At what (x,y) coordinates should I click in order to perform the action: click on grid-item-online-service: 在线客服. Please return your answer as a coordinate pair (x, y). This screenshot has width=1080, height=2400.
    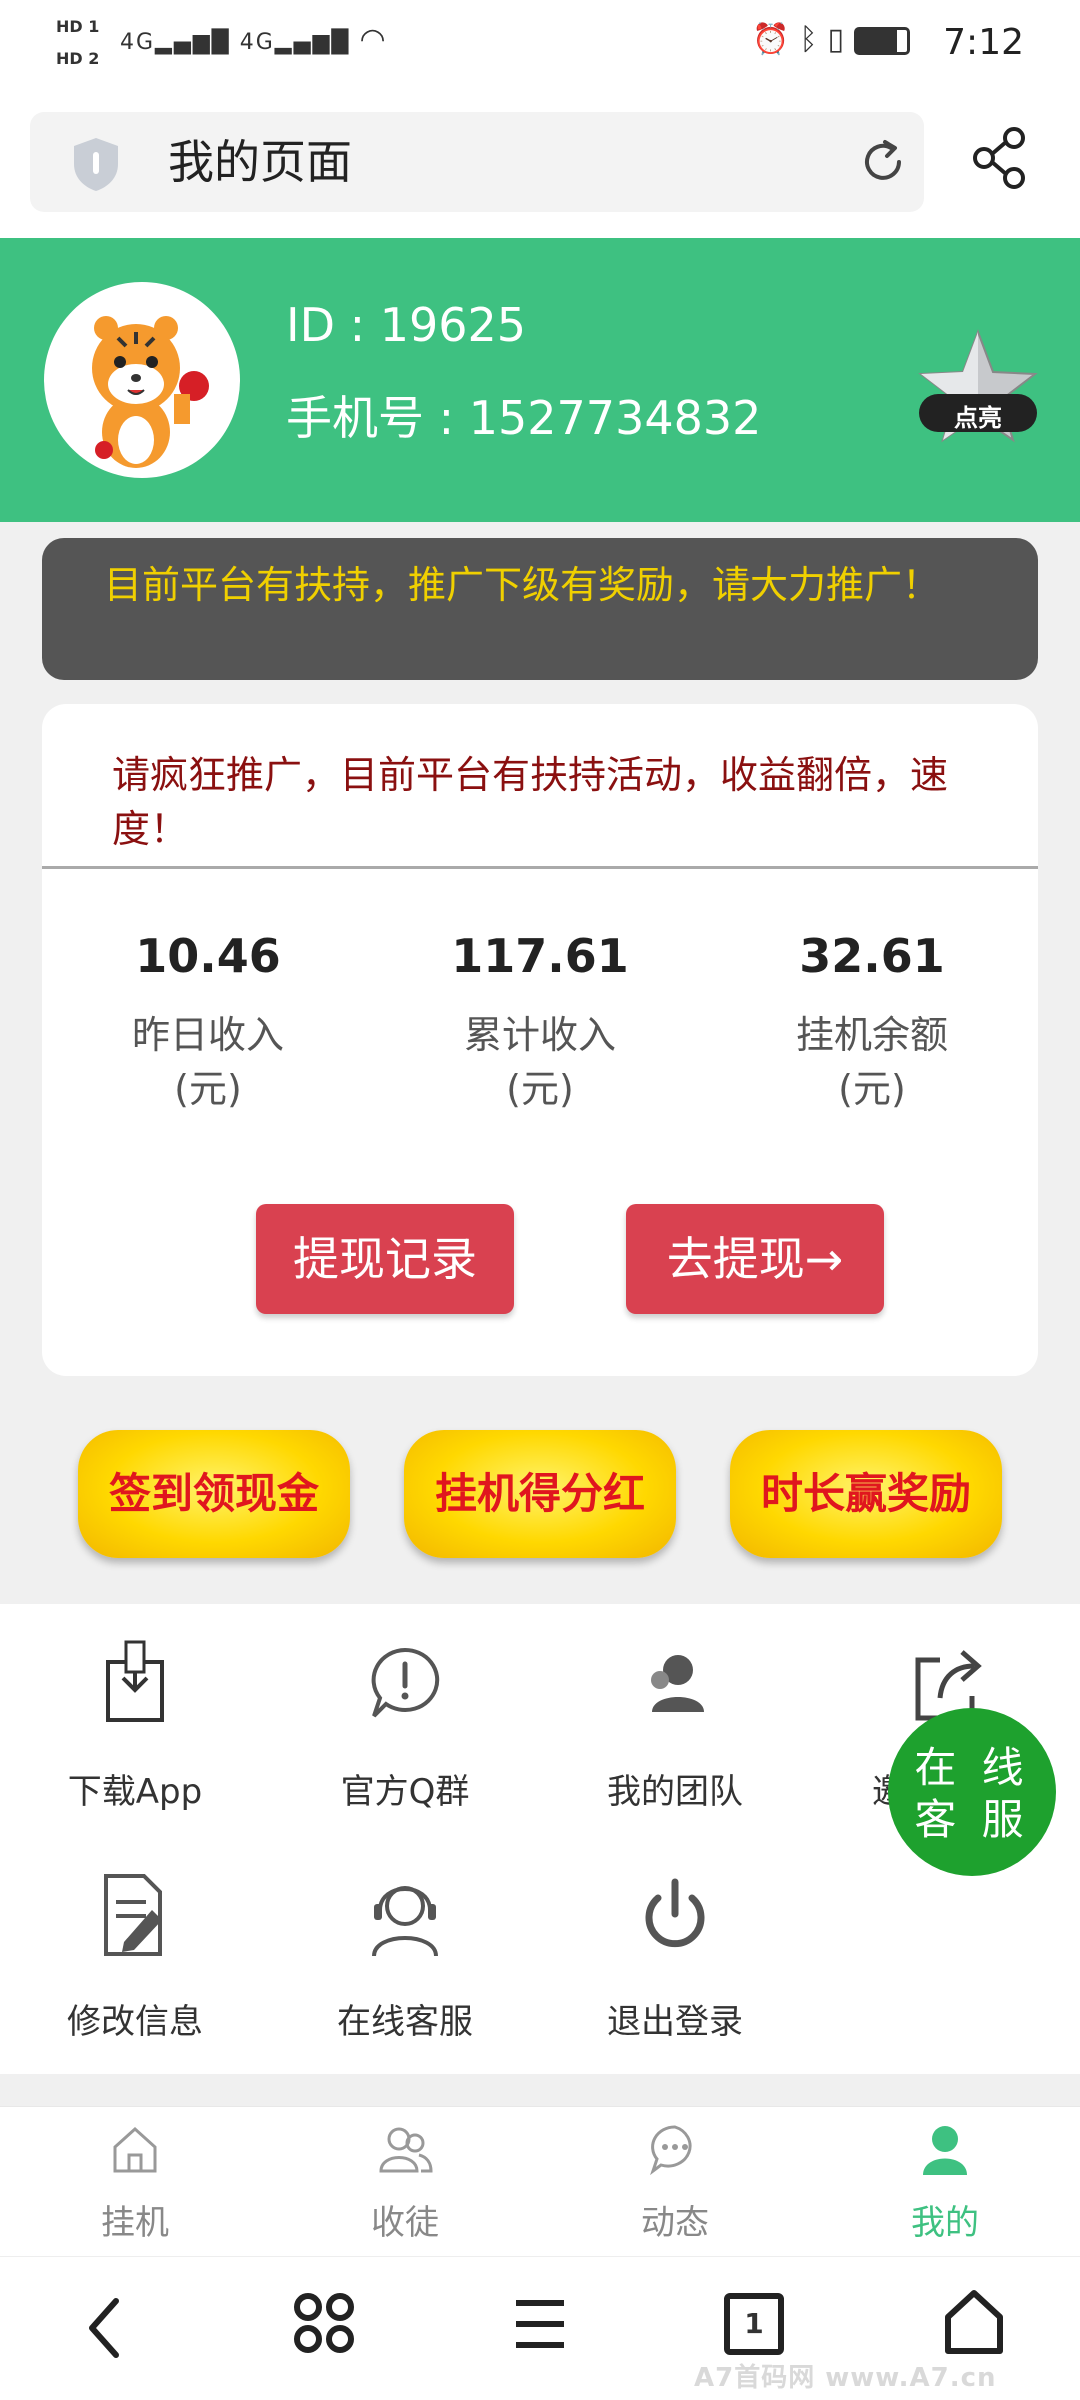
    Looking at the image, I should click on (405, 1956).